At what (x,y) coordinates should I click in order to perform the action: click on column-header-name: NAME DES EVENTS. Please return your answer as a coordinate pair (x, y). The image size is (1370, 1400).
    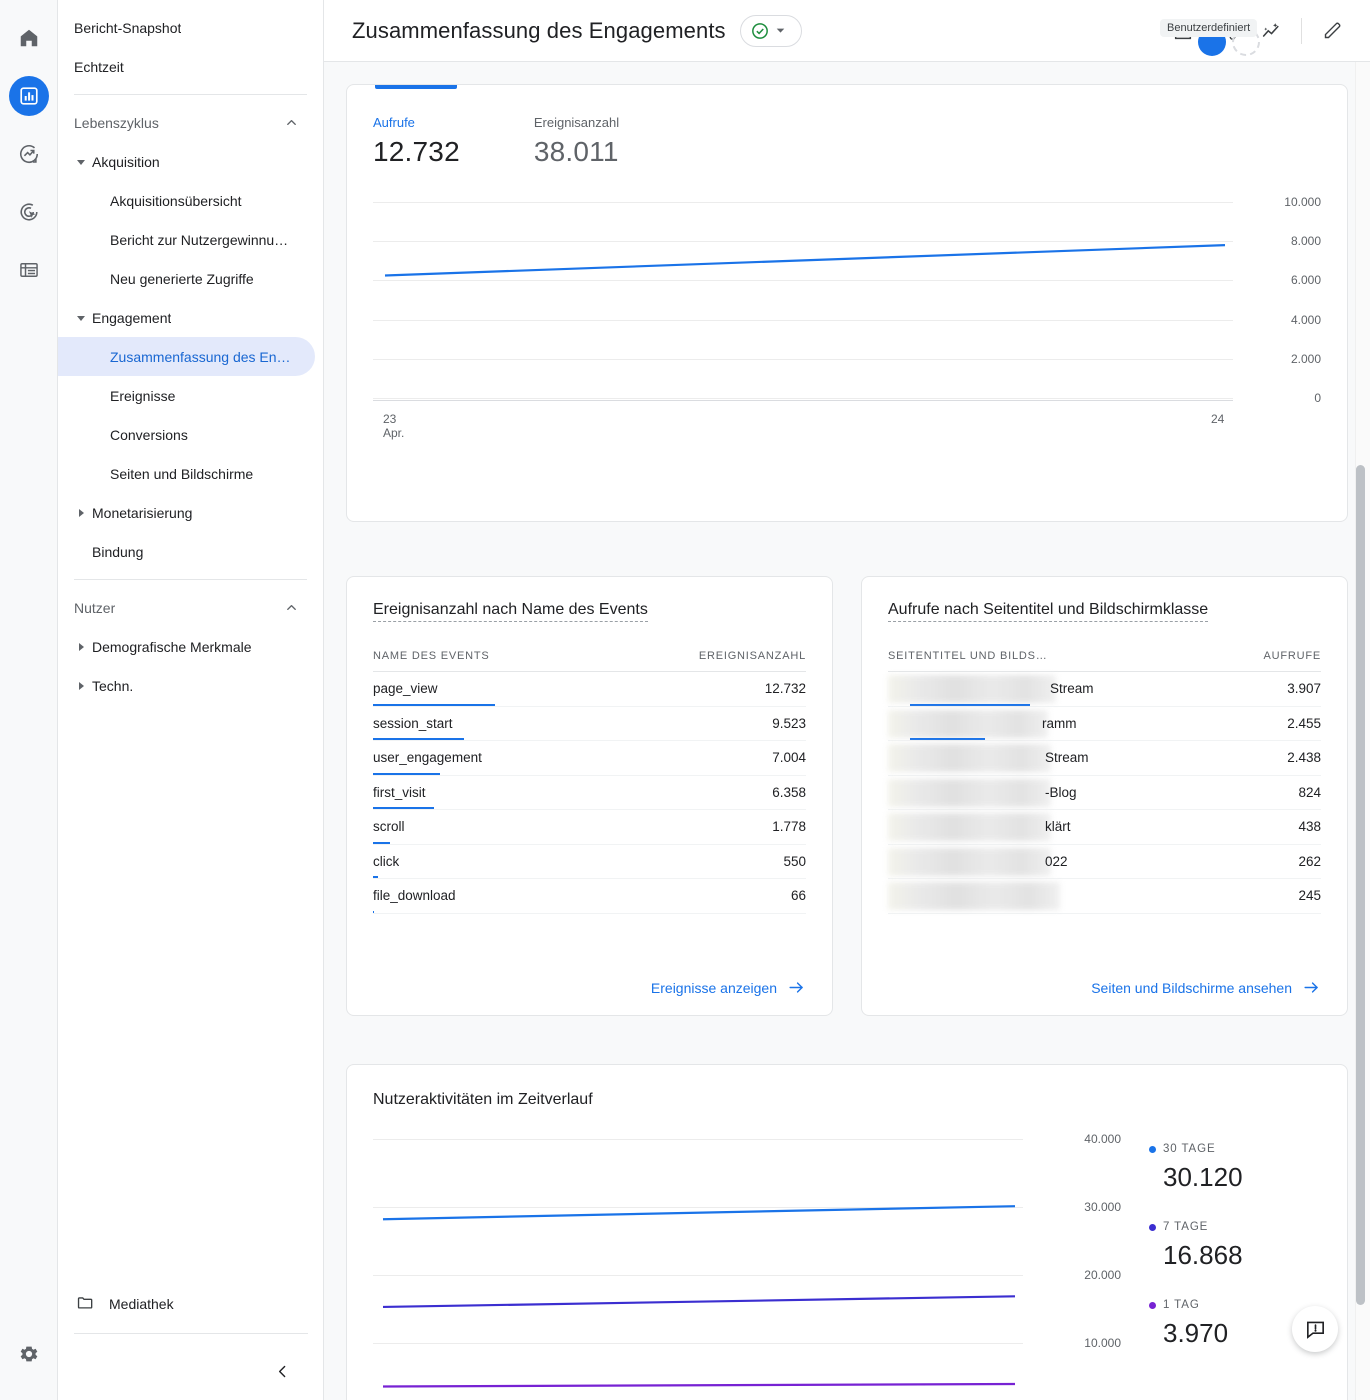
    Looking at the image, I should click on (431, 656).